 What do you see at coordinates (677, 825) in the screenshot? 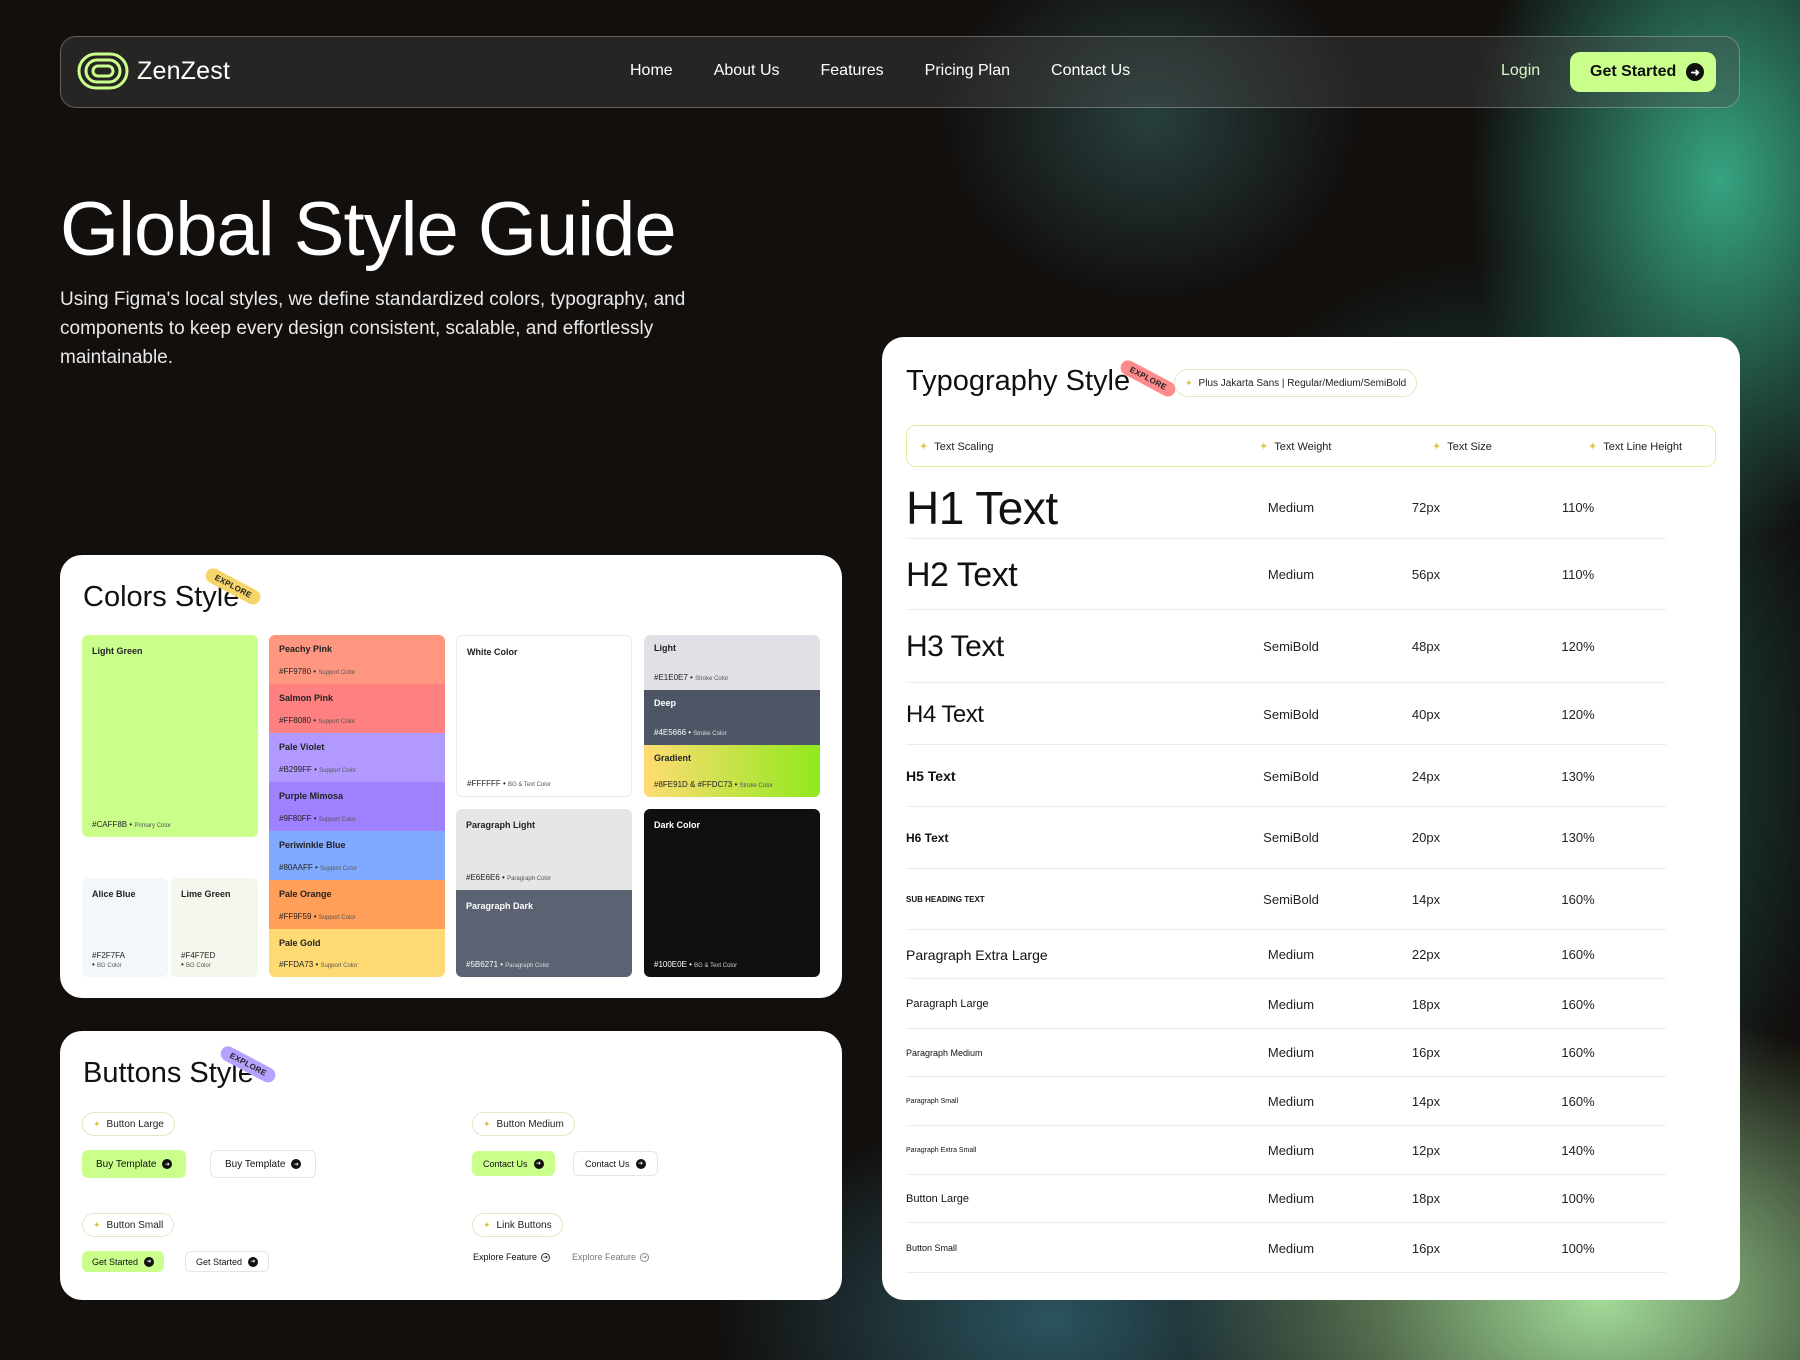
I see `swatch-name: Dark Color` at bounding box center [677, 825].